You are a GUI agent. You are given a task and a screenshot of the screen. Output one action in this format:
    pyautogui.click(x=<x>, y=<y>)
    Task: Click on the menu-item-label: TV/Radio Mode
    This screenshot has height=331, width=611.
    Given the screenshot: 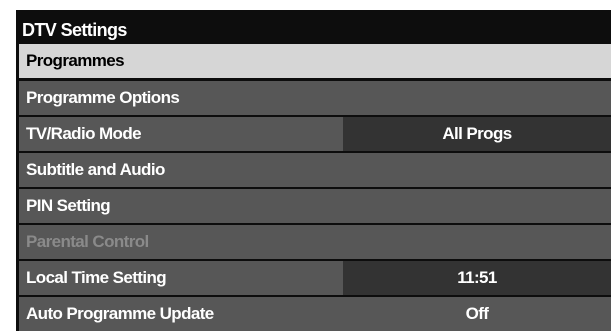 What is the action you would take?
    pyautogui.click(x=84, y=133)
    